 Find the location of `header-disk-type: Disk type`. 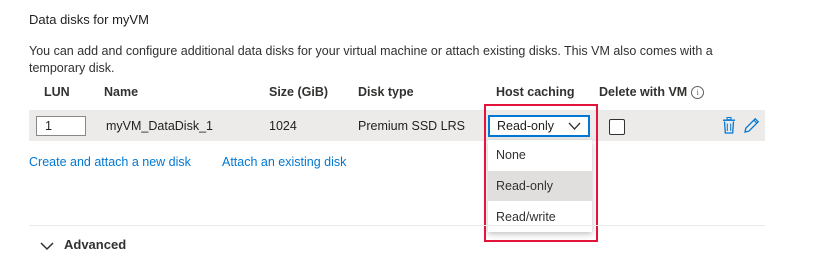

header-disk-type: Disk type is located at coordinates (386, 92).